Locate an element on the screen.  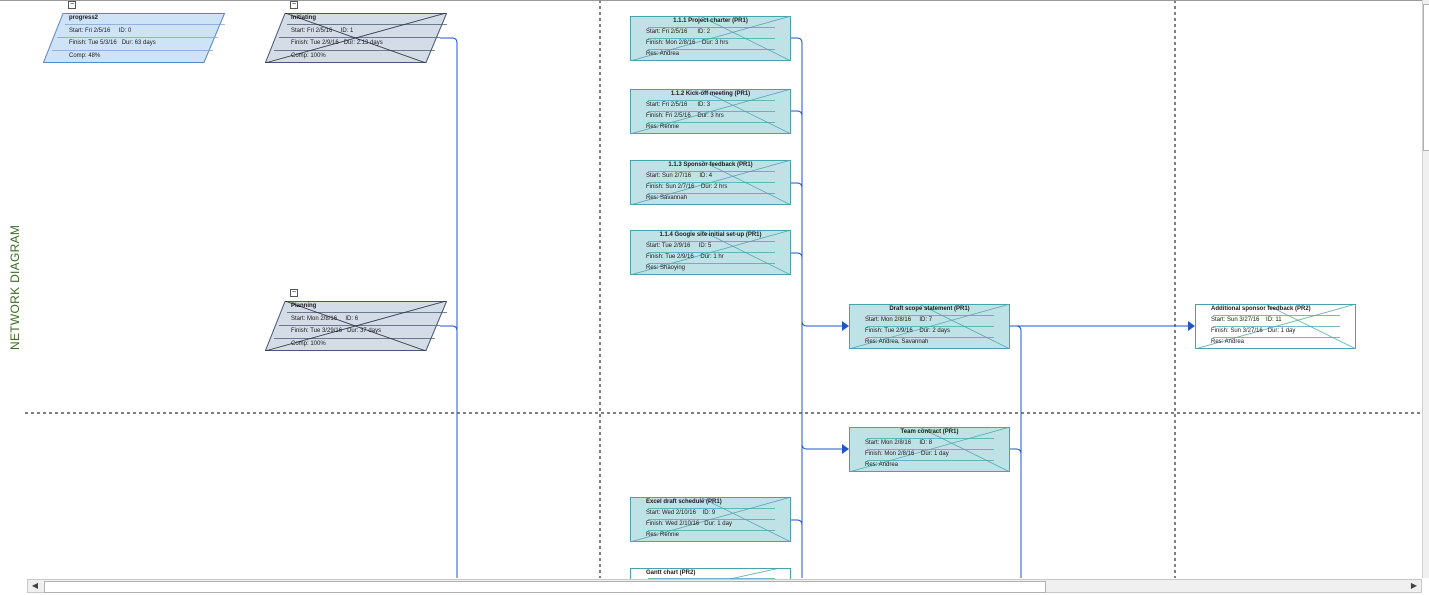
node-id: ID: 9 is located at coordinates (709, 513).